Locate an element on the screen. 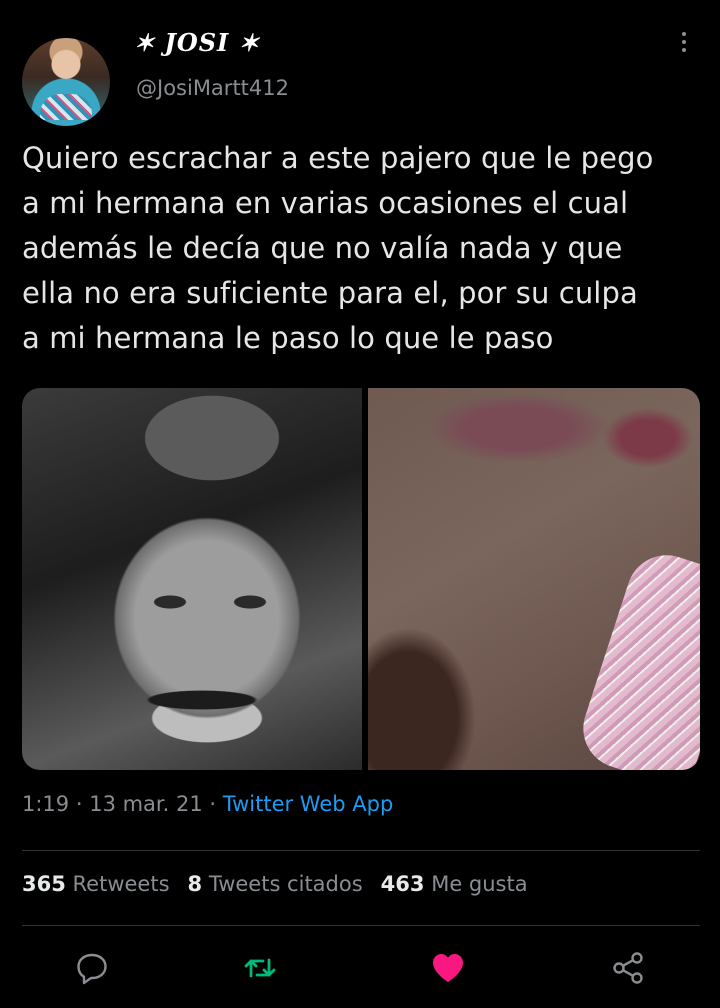 The image size is (720, 1008). quotes-count: 8 is located at coordinates (195, 884).